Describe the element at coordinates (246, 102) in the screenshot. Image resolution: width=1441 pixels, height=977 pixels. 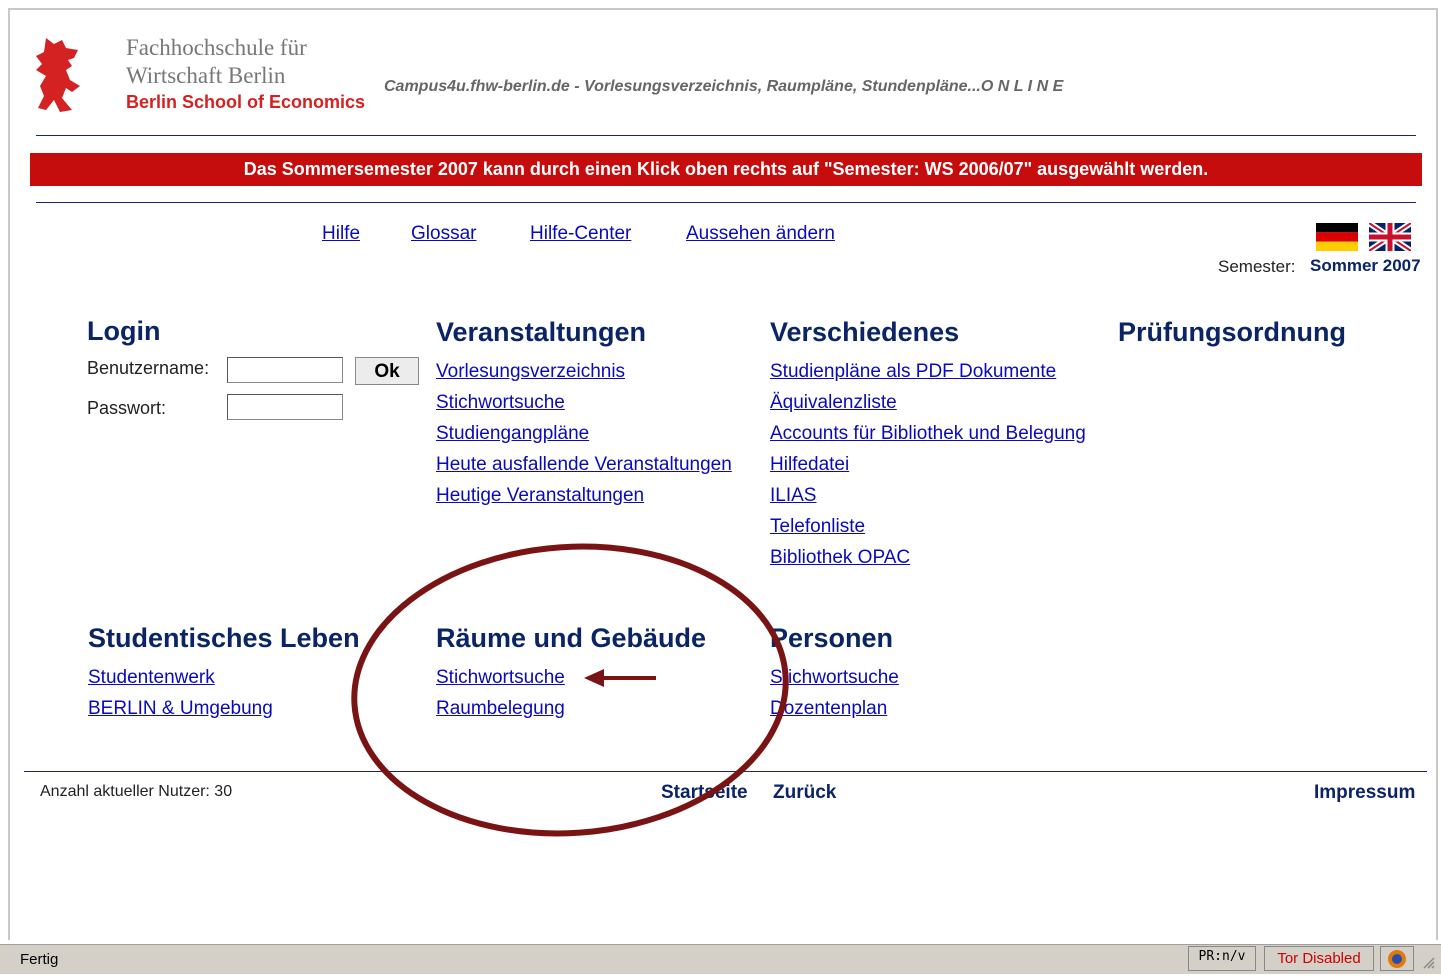
I see `institution-english-name: Berlin School of Economics` at that location.